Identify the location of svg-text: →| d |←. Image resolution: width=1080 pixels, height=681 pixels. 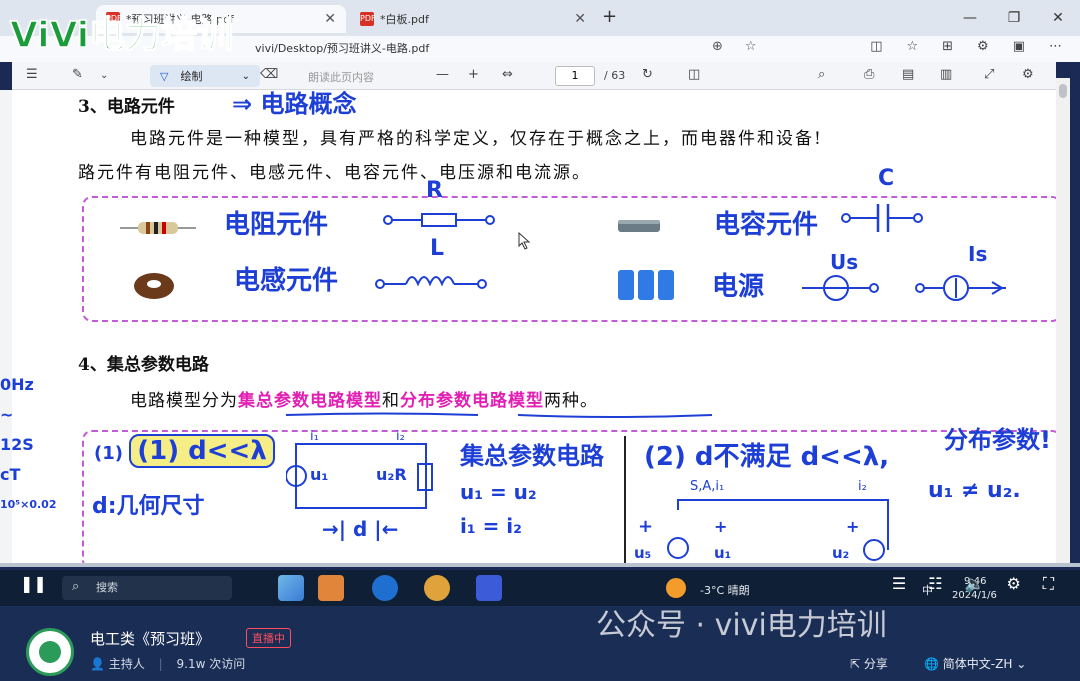
(360, 529).